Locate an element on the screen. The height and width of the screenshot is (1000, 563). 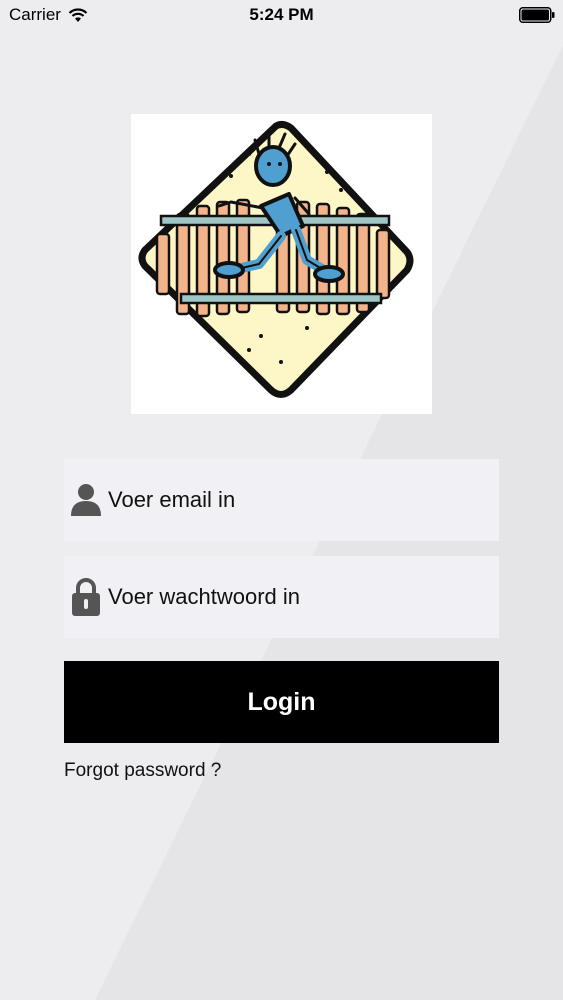
status-time: 5:24 PM is located at coordinates (281, 14).